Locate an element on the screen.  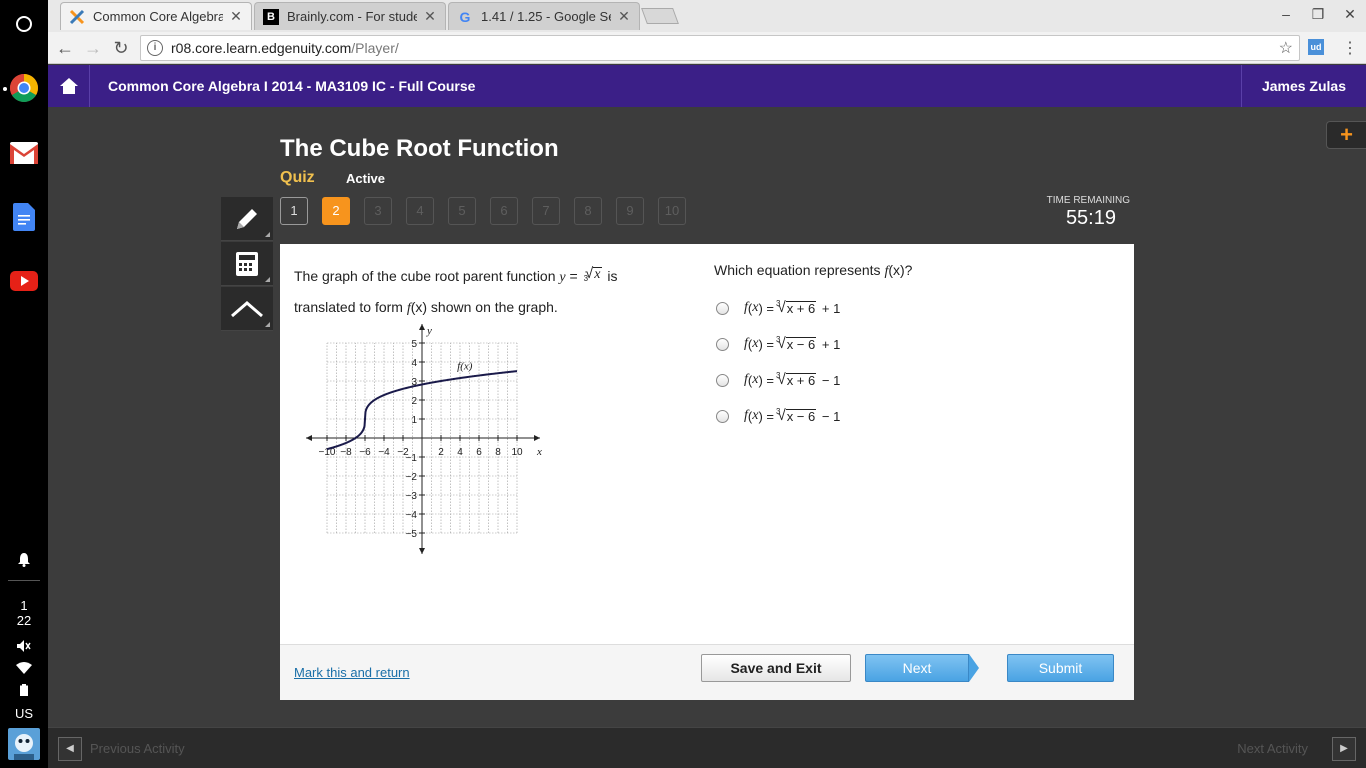
minimize-icon: – is located at coordinates (1286, 15).